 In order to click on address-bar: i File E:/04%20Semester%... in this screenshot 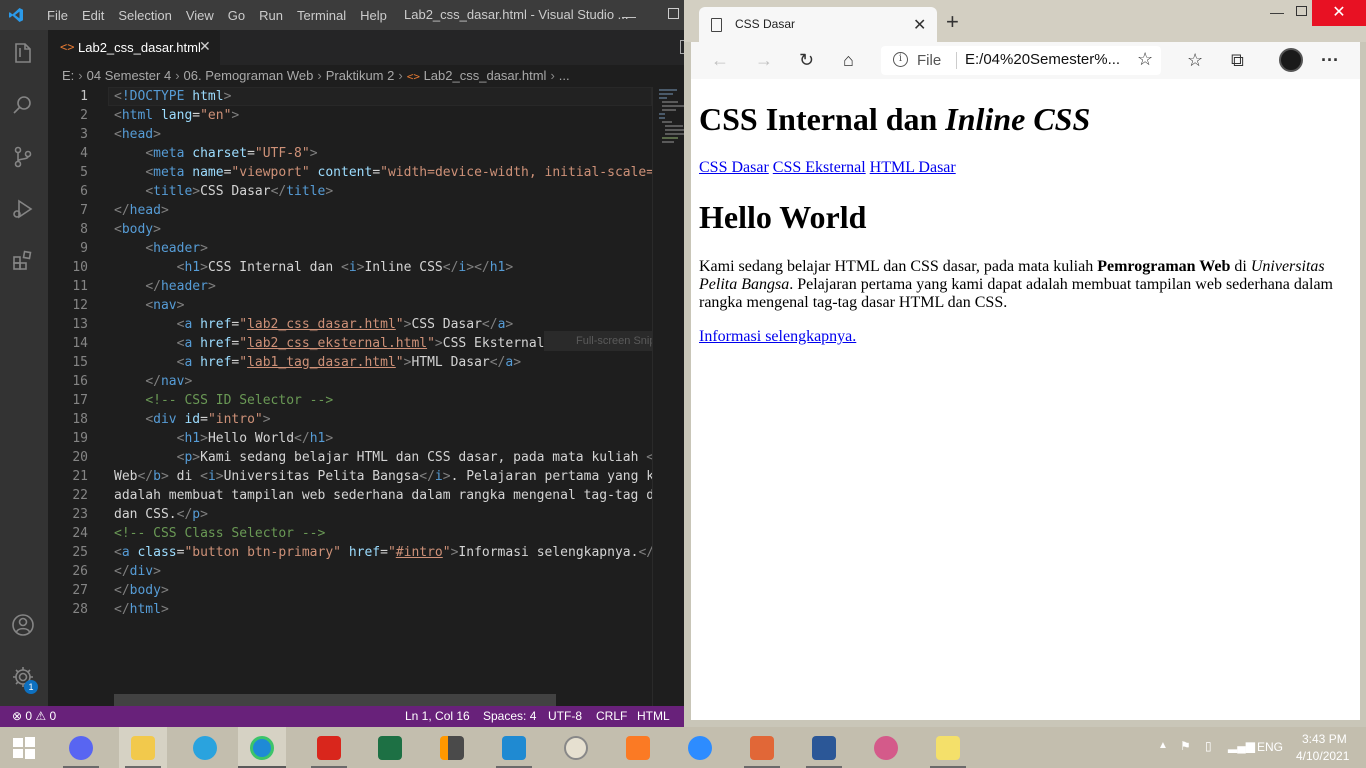, I will do `click(1021, 60)`.